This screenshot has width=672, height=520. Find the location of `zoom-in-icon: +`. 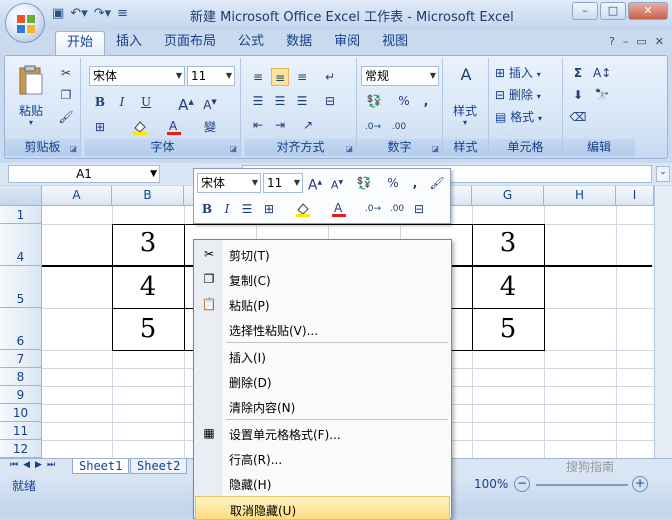

zoom-in-icon: + is located at coordinates (640, 484).